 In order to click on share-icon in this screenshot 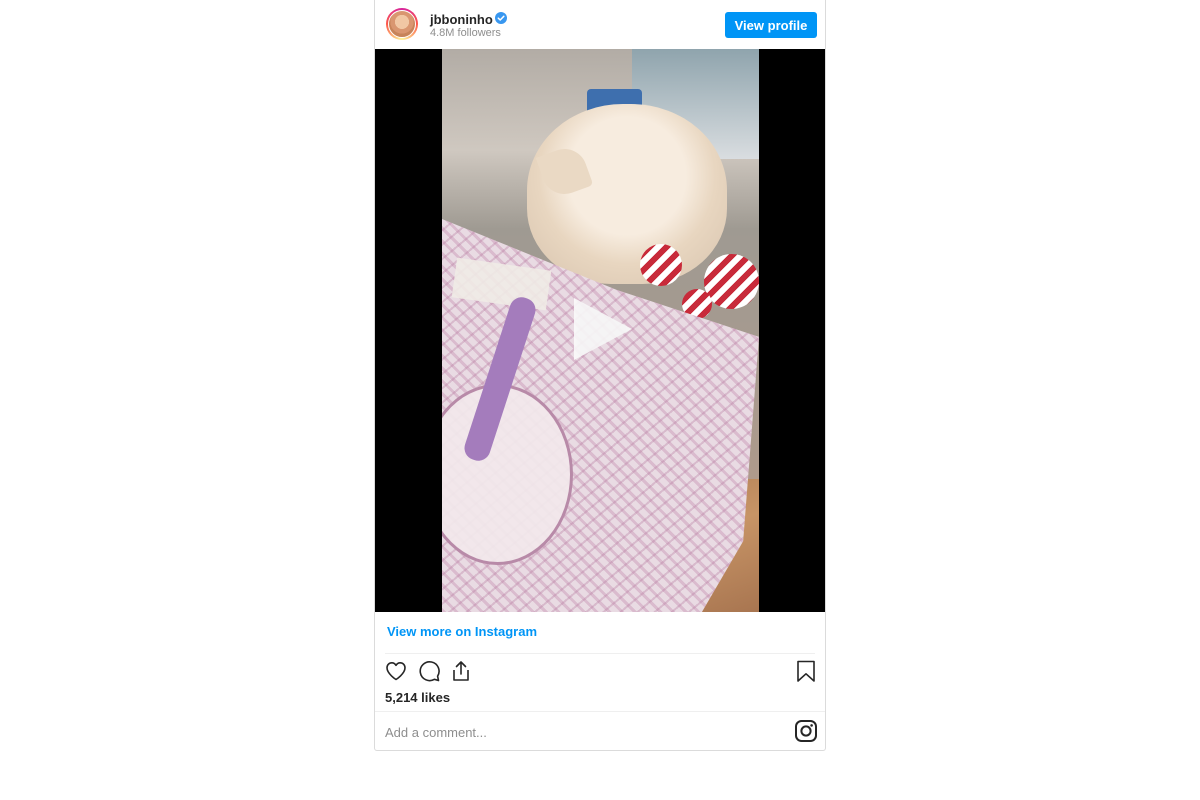, I will do `click(461, 671)`.